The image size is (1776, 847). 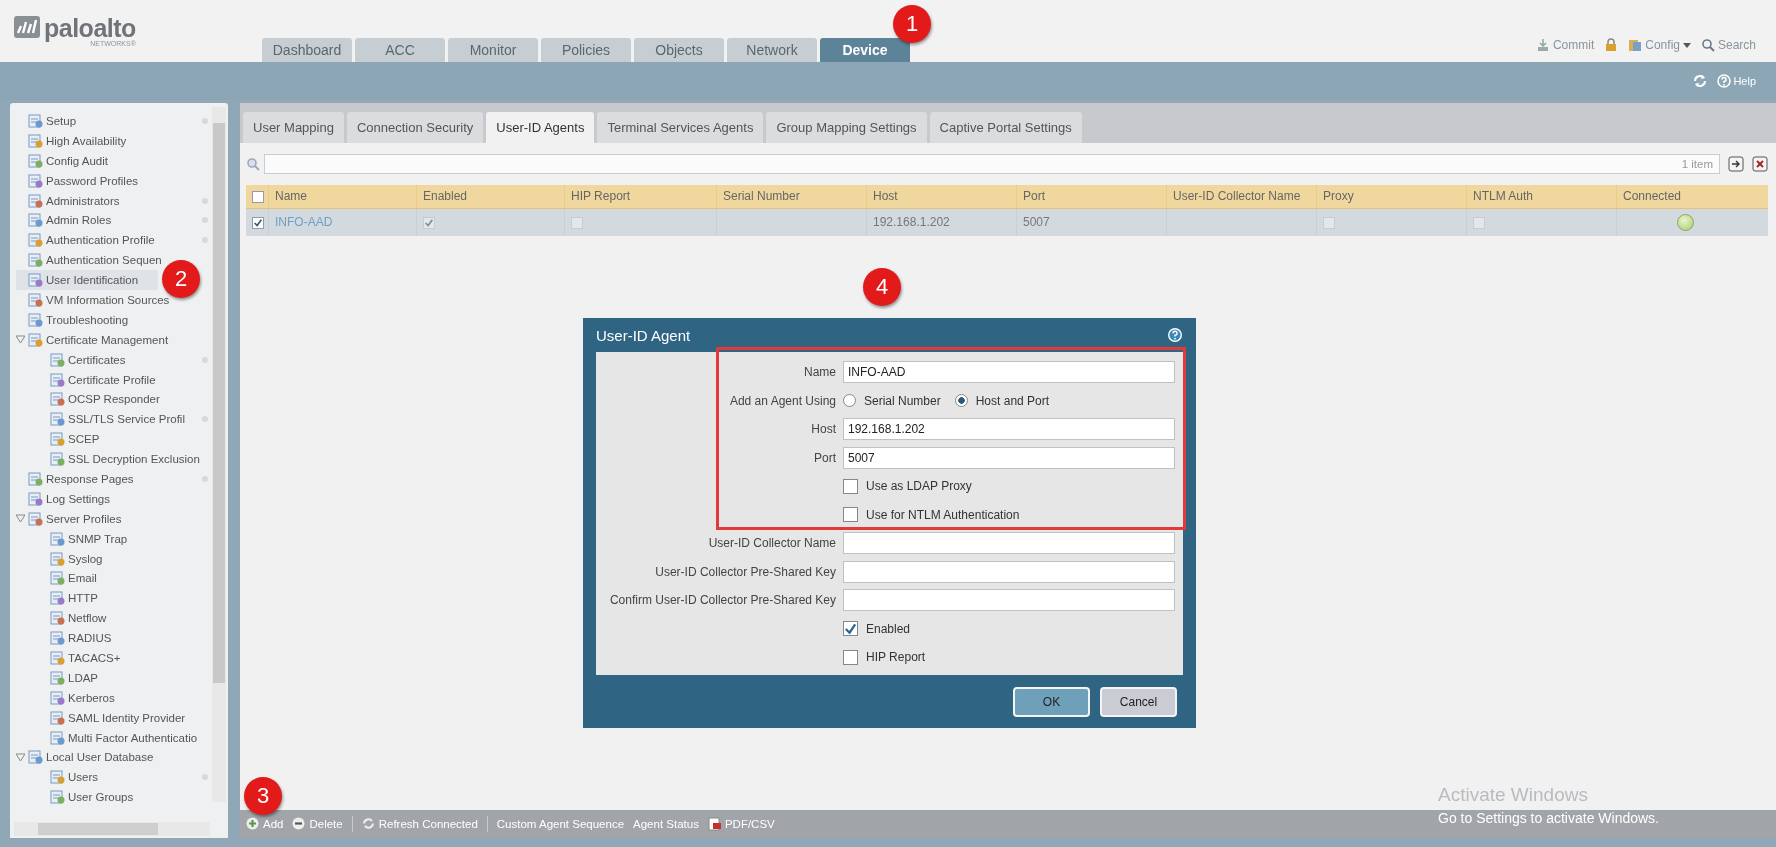 What do you see at coordinates (113, 359) in the screenshot?
I see `sidebar-item: Certificates` at bounding box center [113, 359].